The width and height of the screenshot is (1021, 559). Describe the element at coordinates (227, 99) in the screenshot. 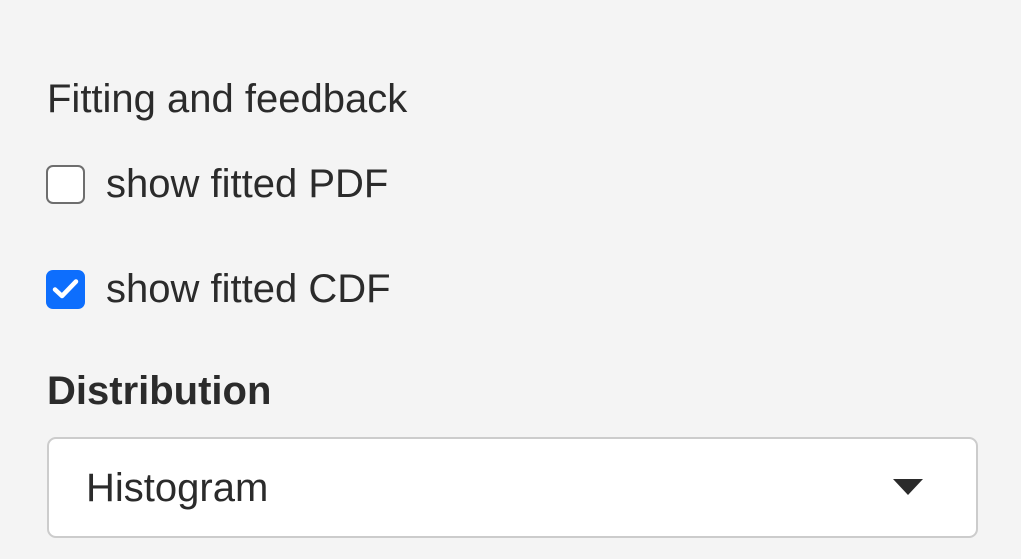

I see `fitting-heading: Fitting and feedback` at that location.